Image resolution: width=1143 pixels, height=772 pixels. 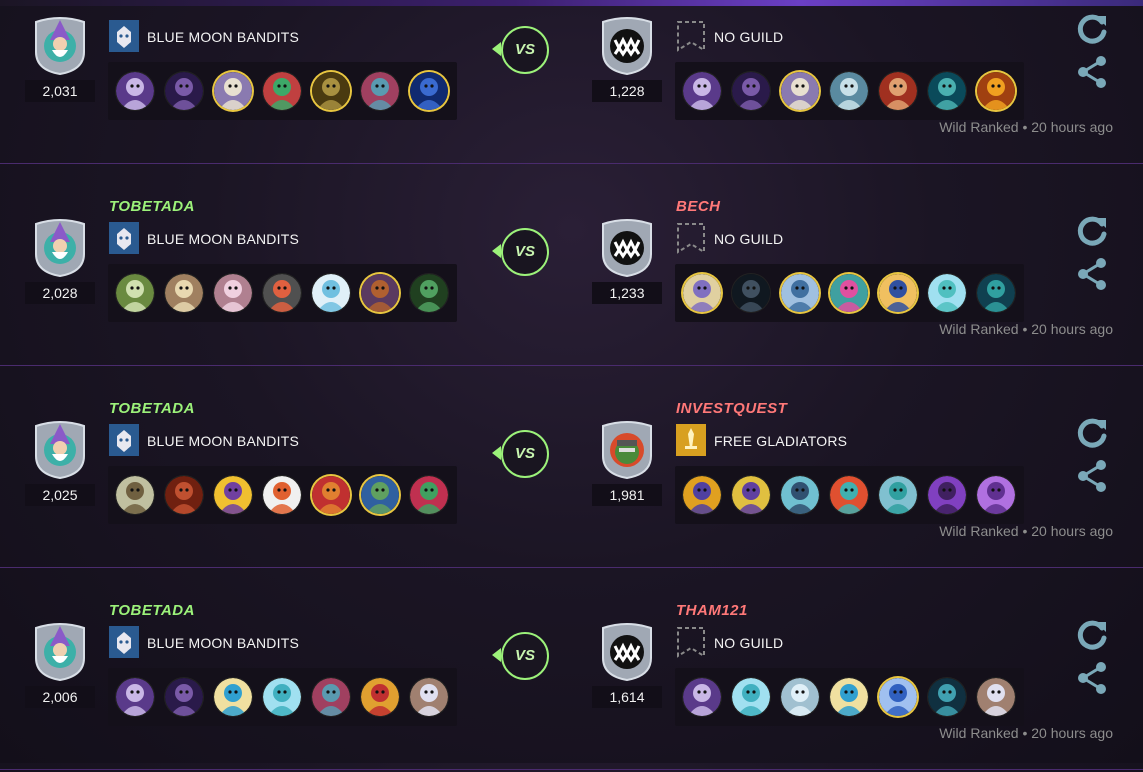 What do you see at coordinates (60, 650) in the screenshot?
I see `wizard-shield-icon` at bounding box center [60, 650].